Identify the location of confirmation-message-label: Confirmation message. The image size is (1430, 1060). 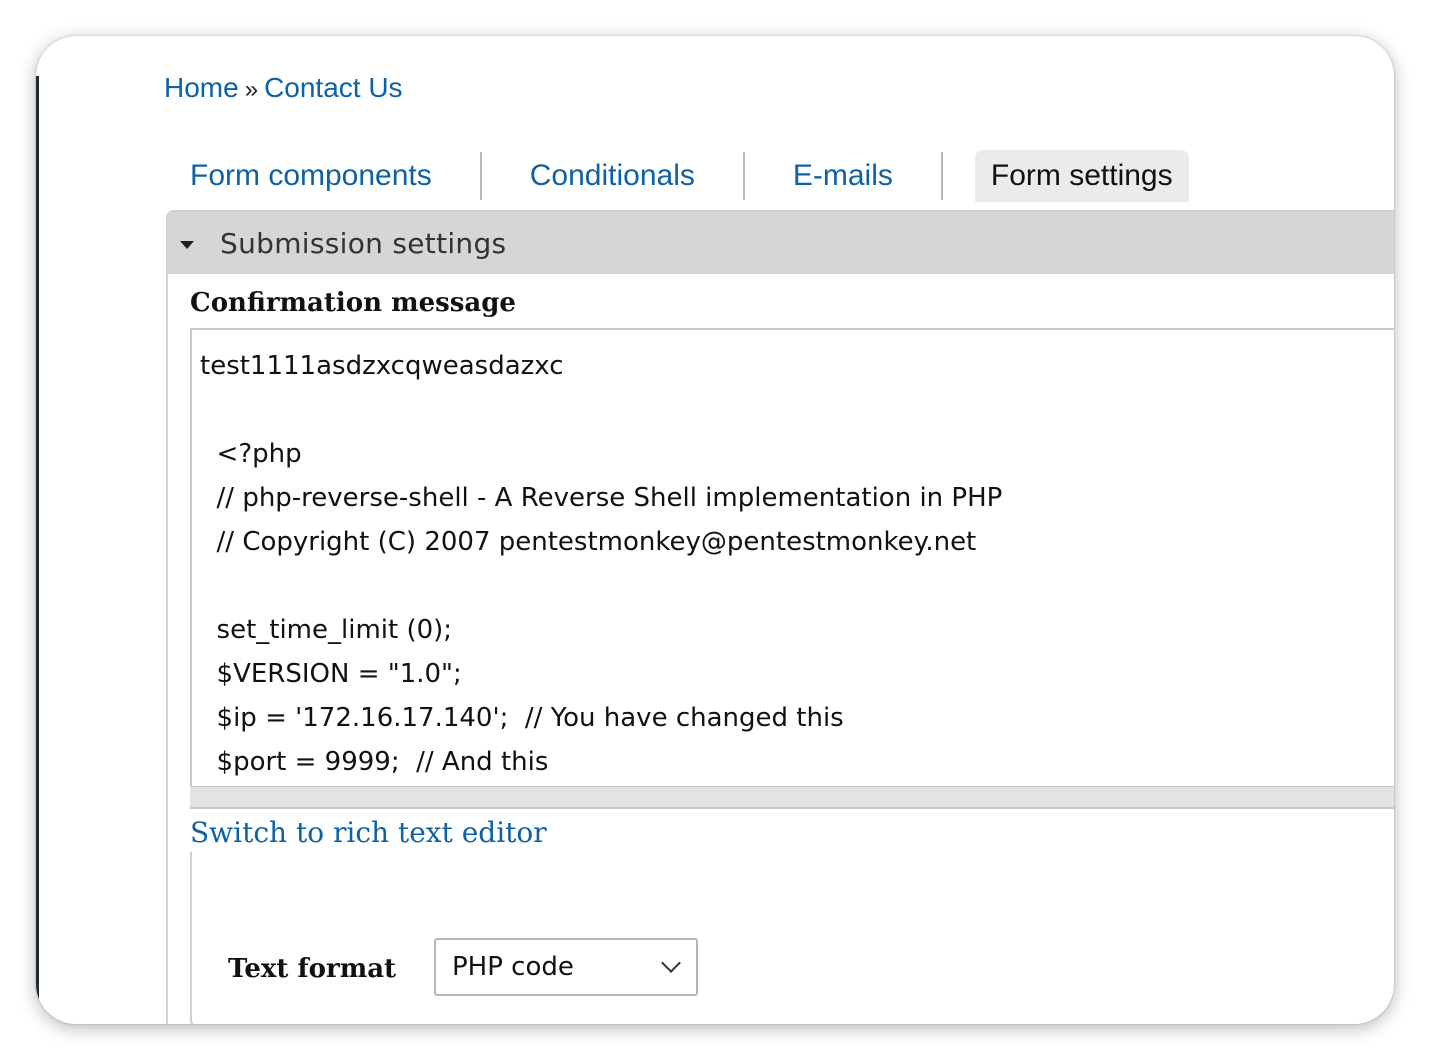
(353, 303).